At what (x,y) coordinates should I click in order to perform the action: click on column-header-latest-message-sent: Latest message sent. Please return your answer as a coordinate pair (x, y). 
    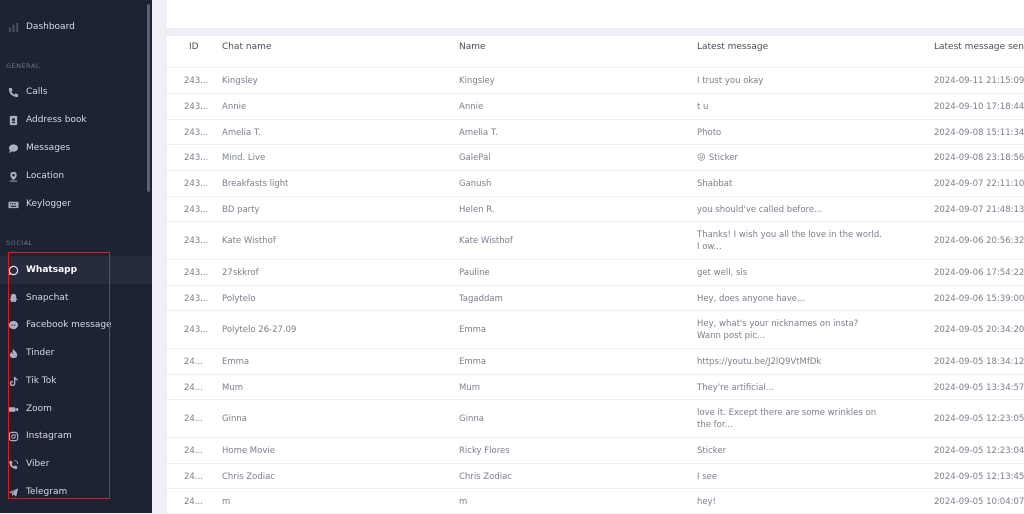
    Looking at the image, I should click on (979, 47).